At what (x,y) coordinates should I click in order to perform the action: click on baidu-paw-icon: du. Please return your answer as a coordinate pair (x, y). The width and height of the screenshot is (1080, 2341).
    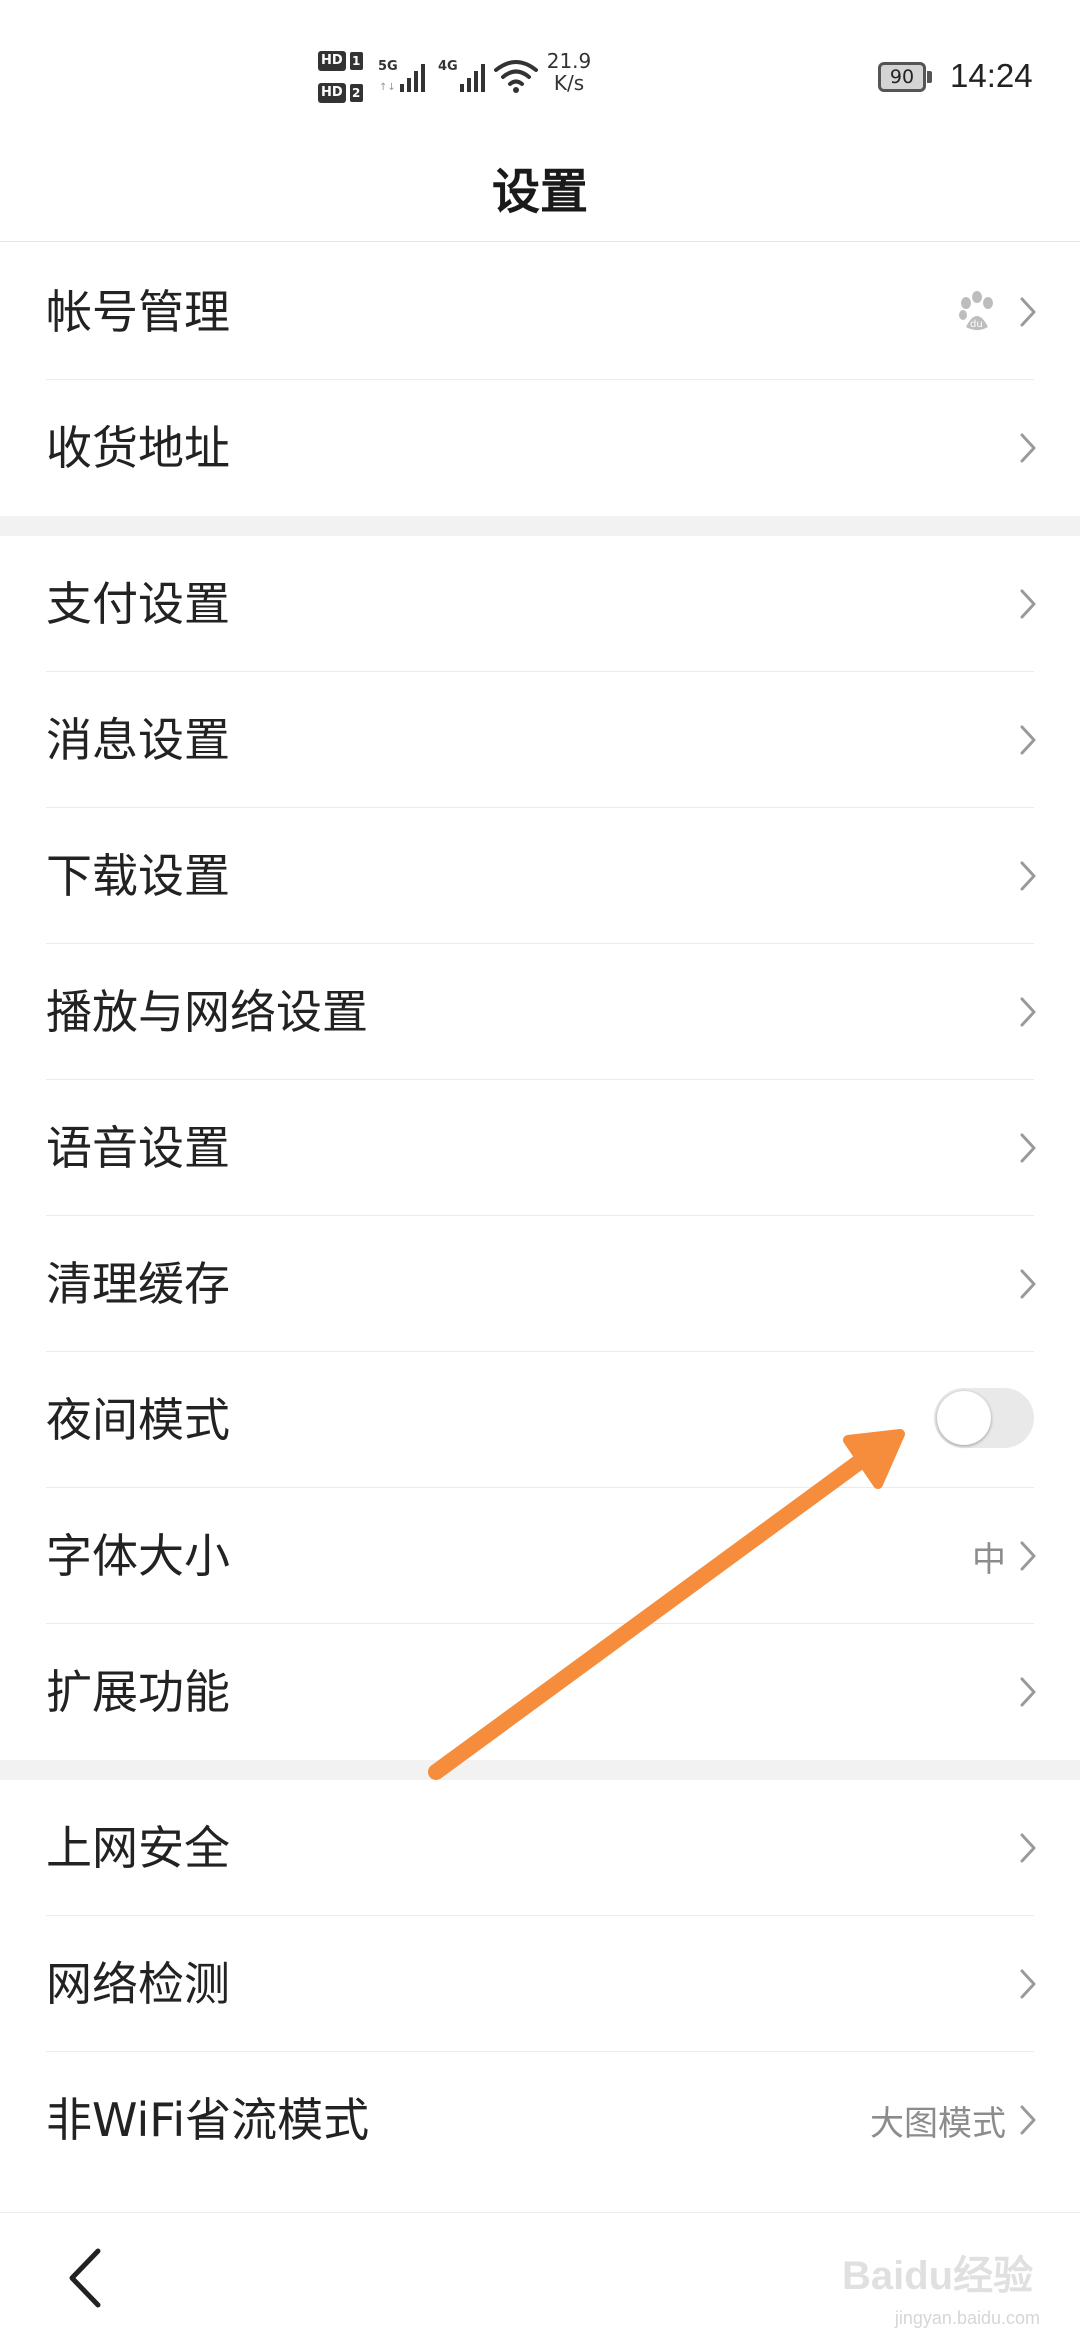
    Looking at the image, I should click on (976, 310).